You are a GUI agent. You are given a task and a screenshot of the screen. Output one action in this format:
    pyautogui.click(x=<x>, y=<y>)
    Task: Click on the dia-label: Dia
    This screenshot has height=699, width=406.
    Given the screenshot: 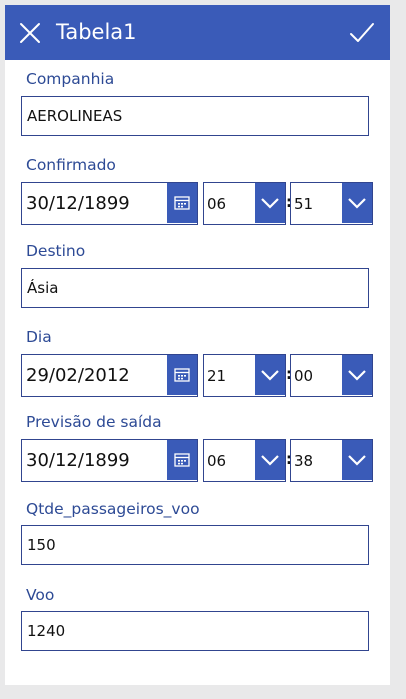 What is the action you would take?
    pyautogui.click(x=39, y=337)
    